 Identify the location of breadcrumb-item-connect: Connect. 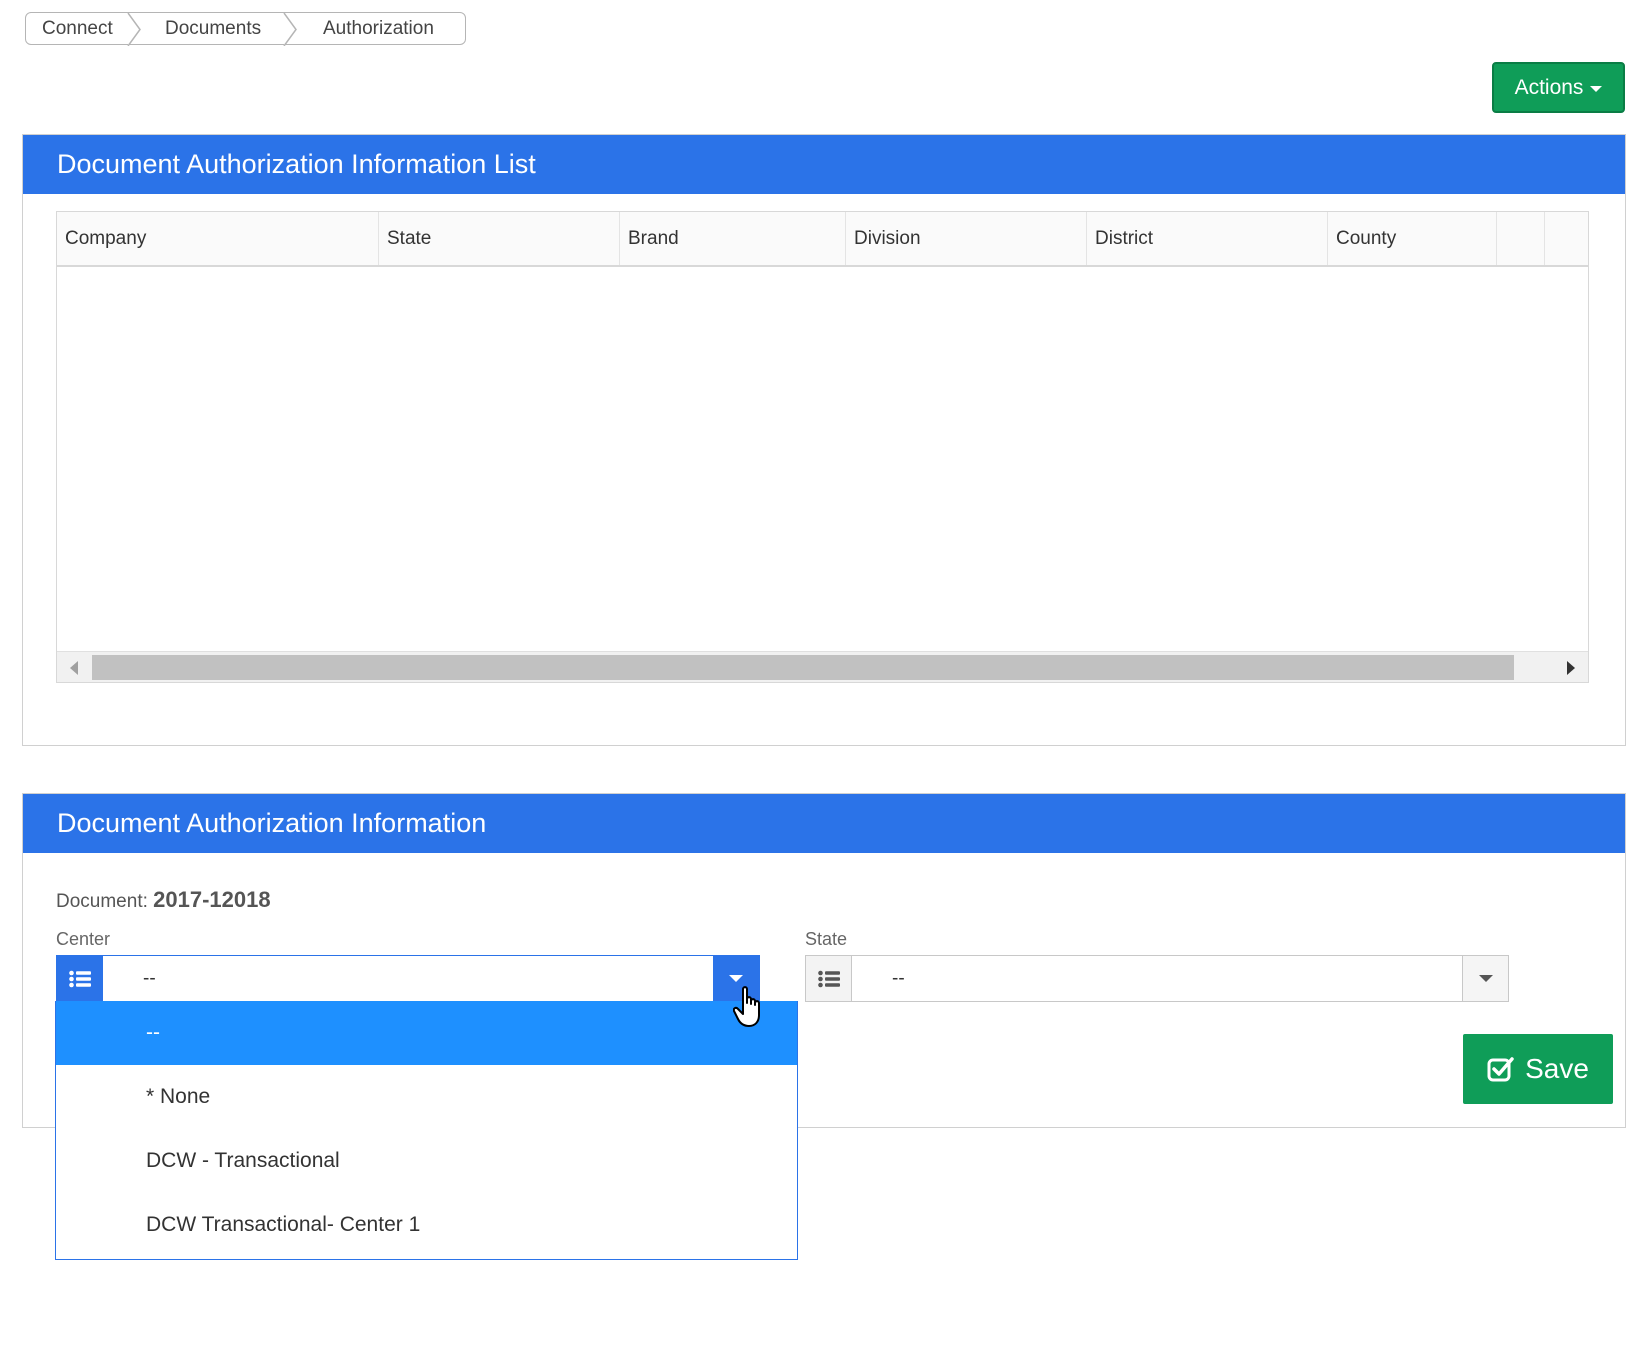
(83, 29).